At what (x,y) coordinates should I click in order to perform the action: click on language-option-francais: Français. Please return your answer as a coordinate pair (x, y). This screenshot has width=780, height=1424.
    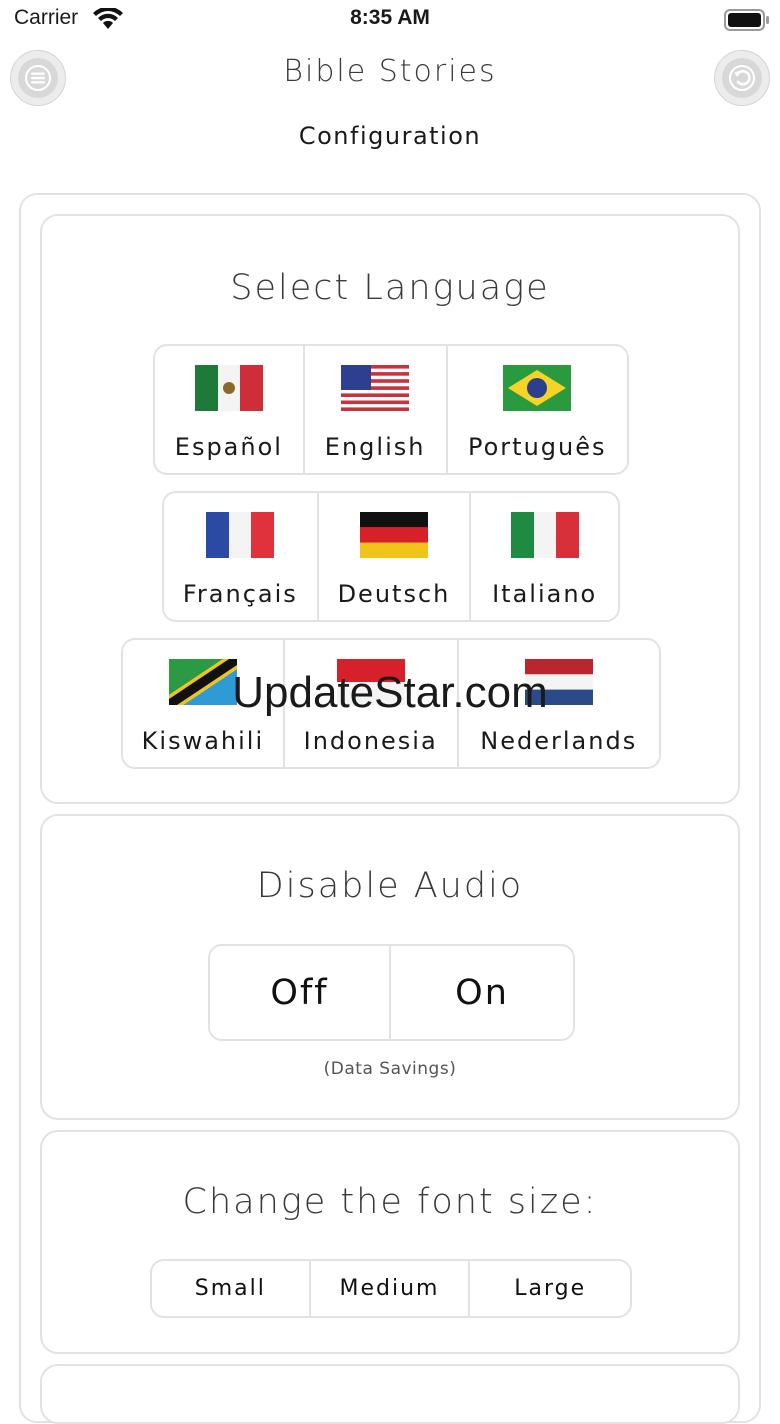
    Looking at the image, I should click on (241, 556).